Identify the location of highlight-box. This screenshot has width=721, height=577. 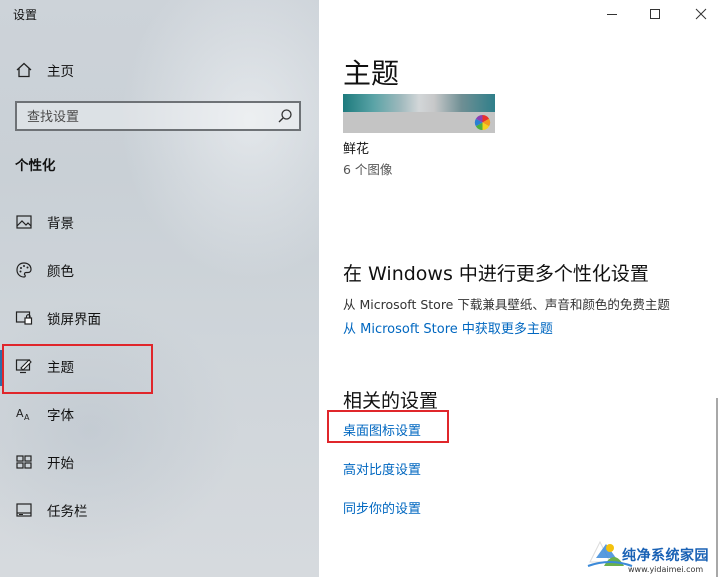
(77, 369).